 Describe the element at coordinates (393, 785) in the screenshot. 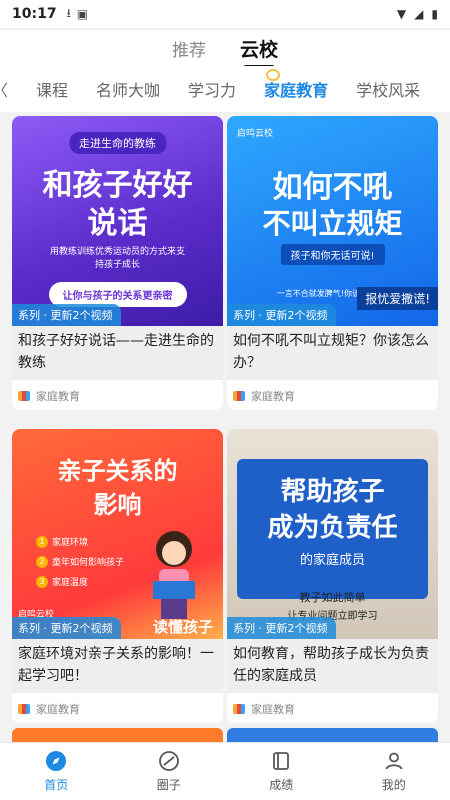

I see `nav-label: 我的` at that location.